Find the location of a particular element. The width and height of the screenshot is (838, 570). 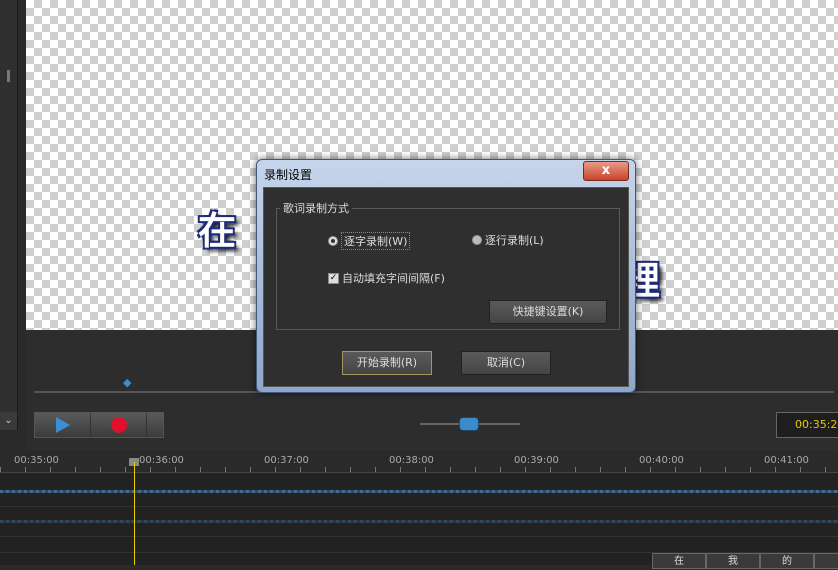

lyric-text-left: 在 is located at coordinates (217, 230).